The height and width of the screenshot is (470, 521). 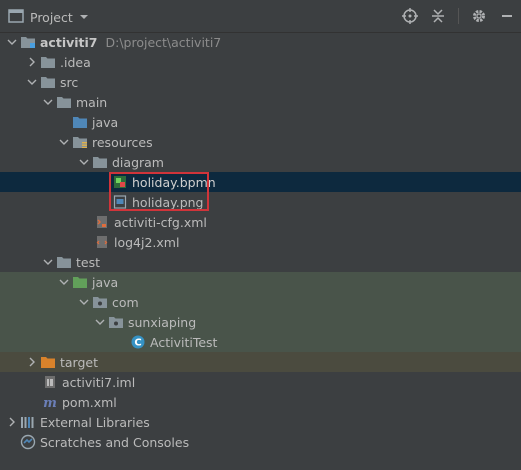 What do you see at coordinates (260, 242) in the screenshot?
I see `tree-row-log4j2: log4j2.xml` at bounding box center [260, 242].